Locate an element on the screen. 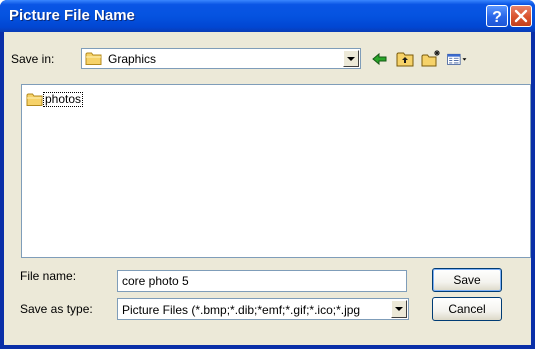 The height and width of the screenshot is (349, 535). views-menu-button is located at coordinates (460, 59).